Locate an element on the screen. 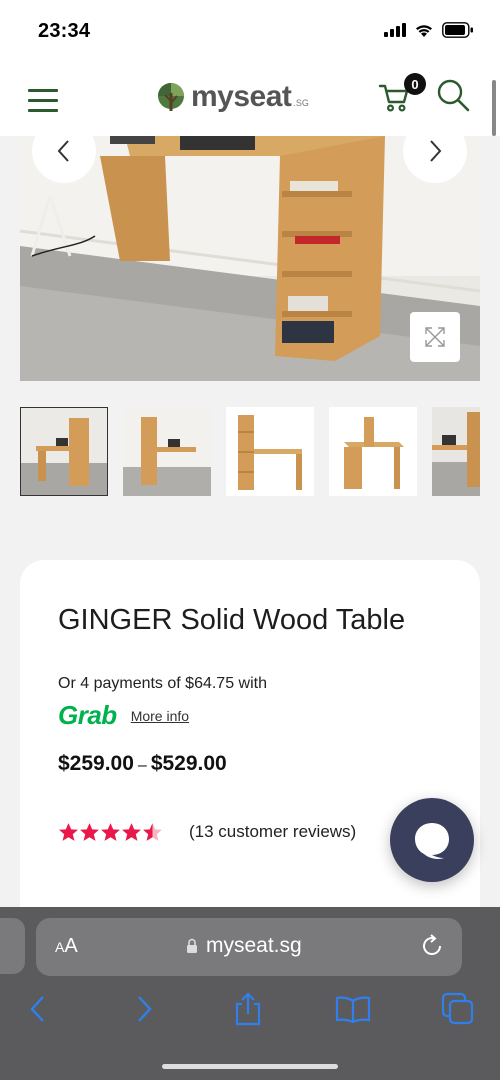  chat-bubble-icon is located at coordinates (432, 841).